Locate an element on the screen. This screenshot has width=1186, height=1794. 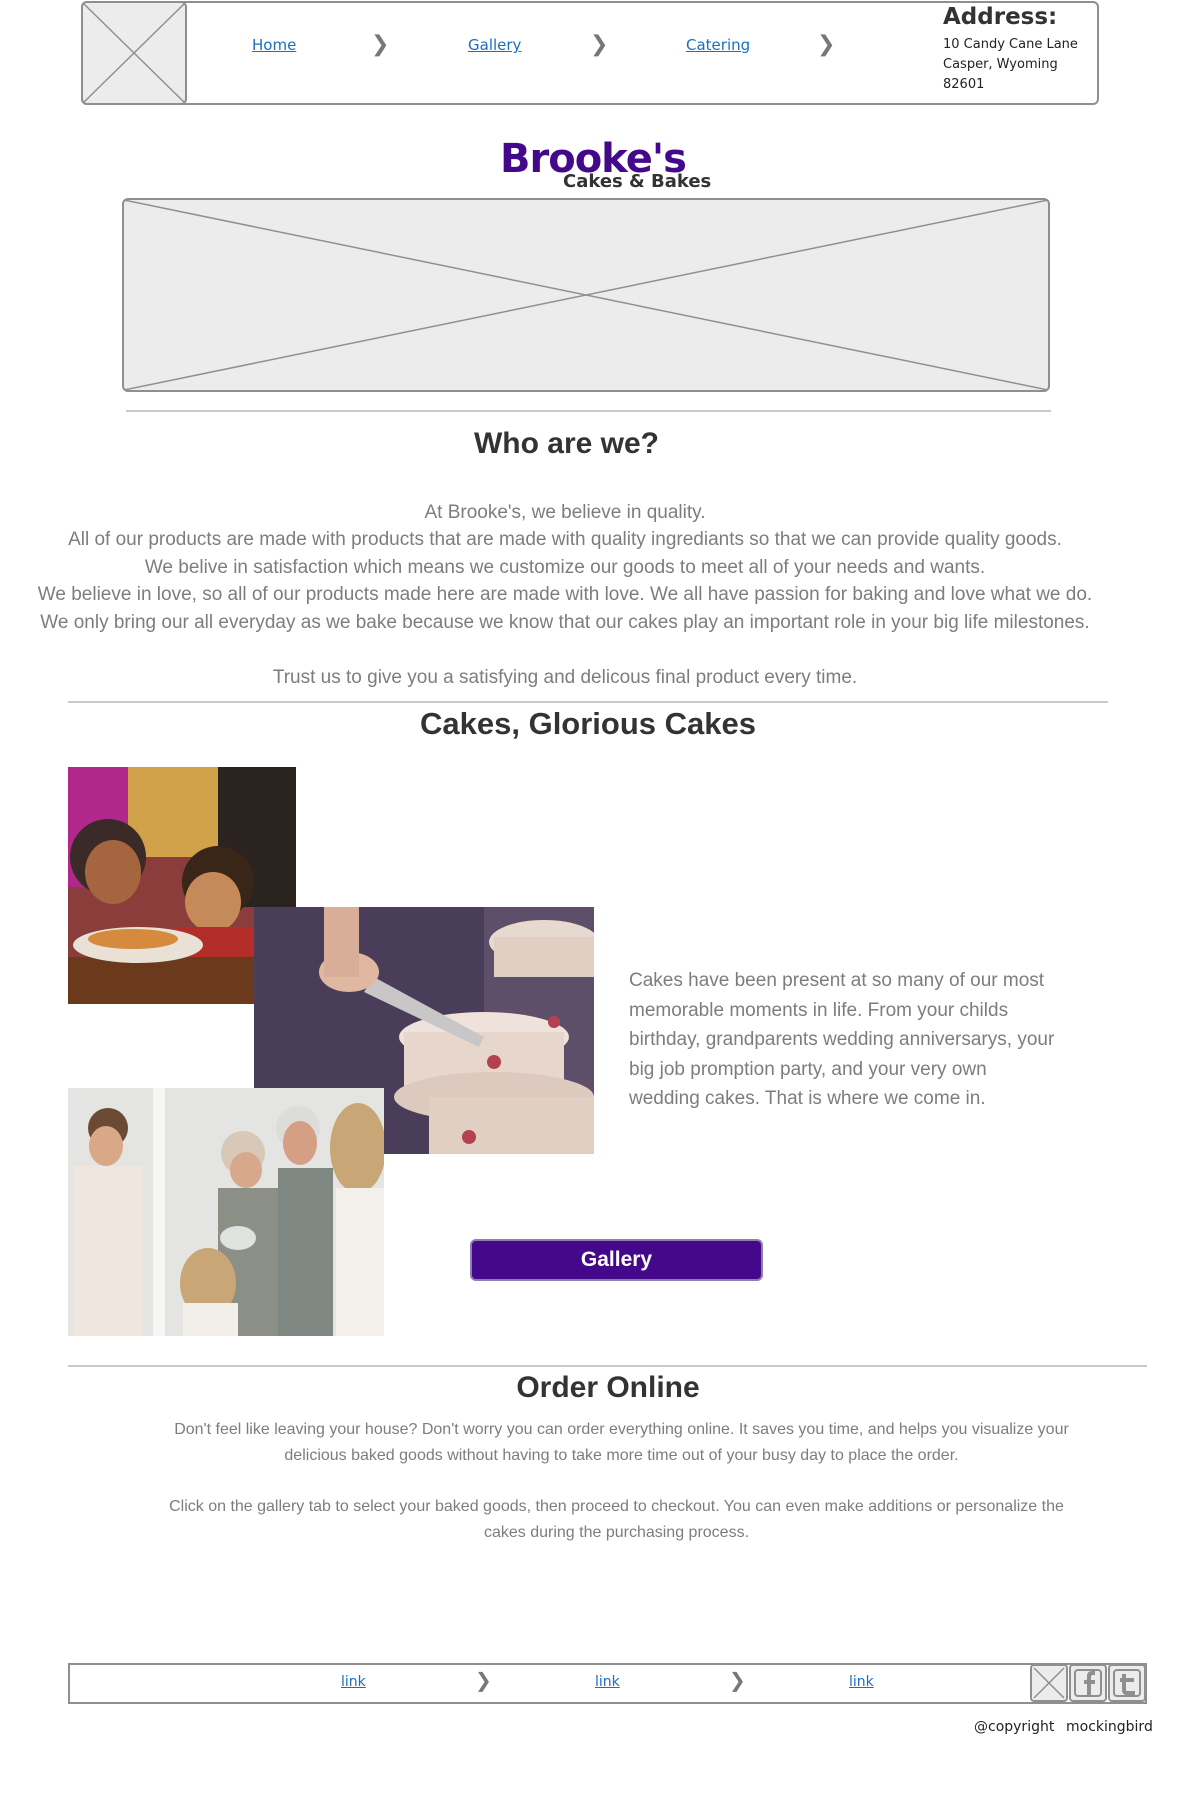
credit-text: mockingbird is located at coordinates (1109, 1727).